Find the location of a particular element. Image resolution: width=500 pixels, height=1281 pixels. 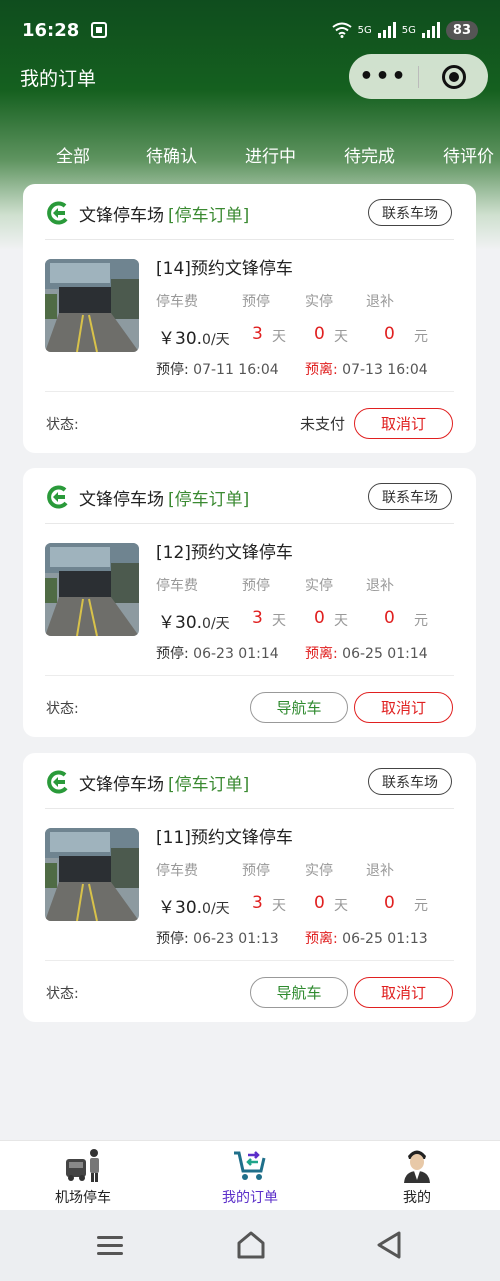

tabbar-label: 机场停车 is located at coordinates (83, 1198).